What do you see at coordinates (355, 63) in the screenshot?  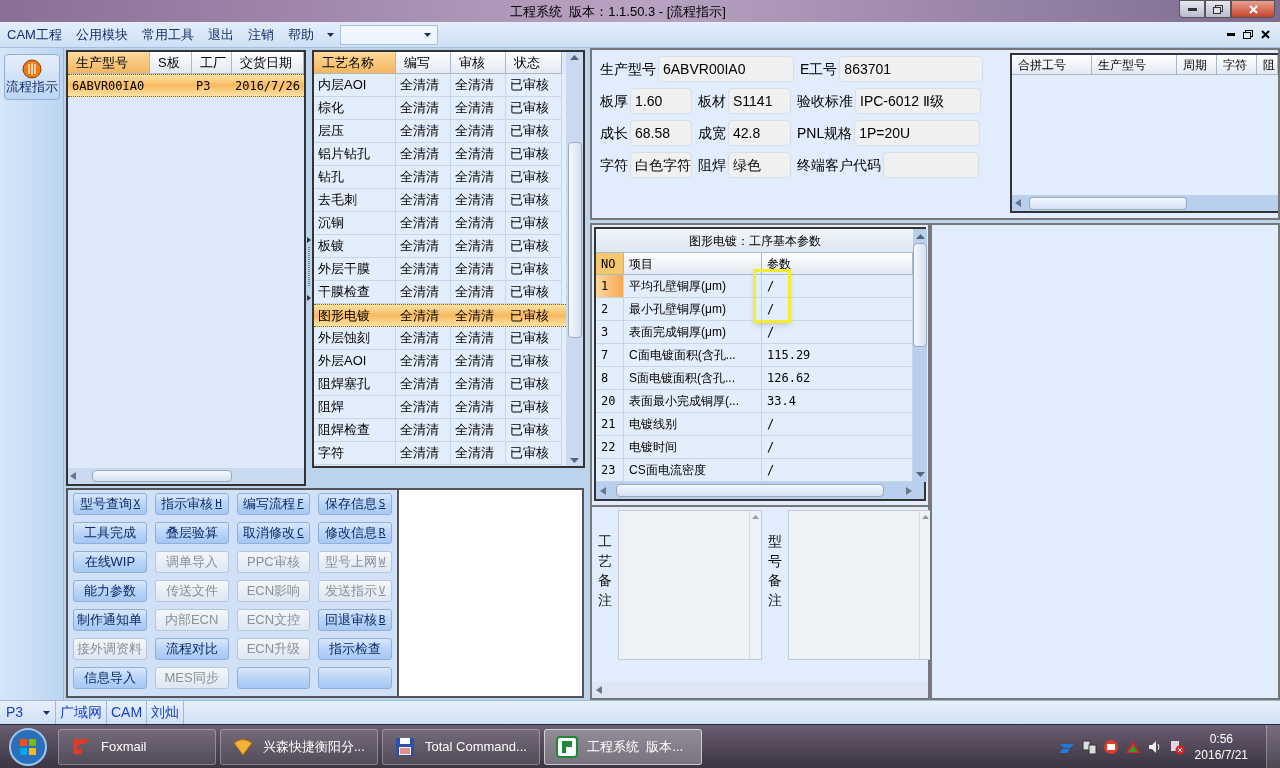 I see `column-header: 工艺名称` at bounding box center [355, 63].